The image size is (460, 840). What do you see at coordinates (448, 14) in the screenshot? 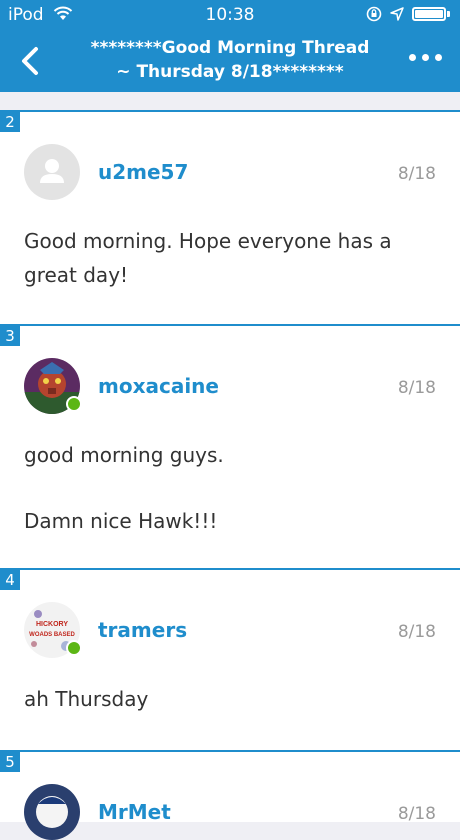
I see `battery-cap` at bounding box center [448, 14].